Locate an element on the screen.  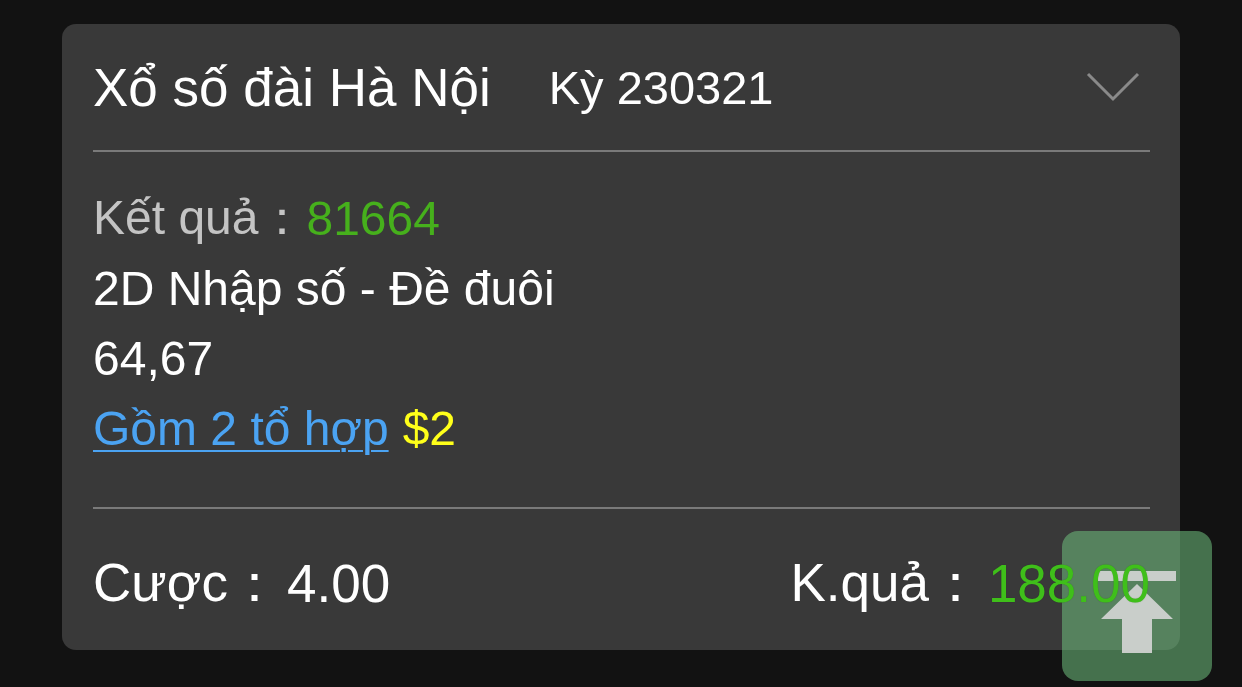
bet-type-text: 2D Nhập số - Đề đuôi is located at coordinates (324, 288).